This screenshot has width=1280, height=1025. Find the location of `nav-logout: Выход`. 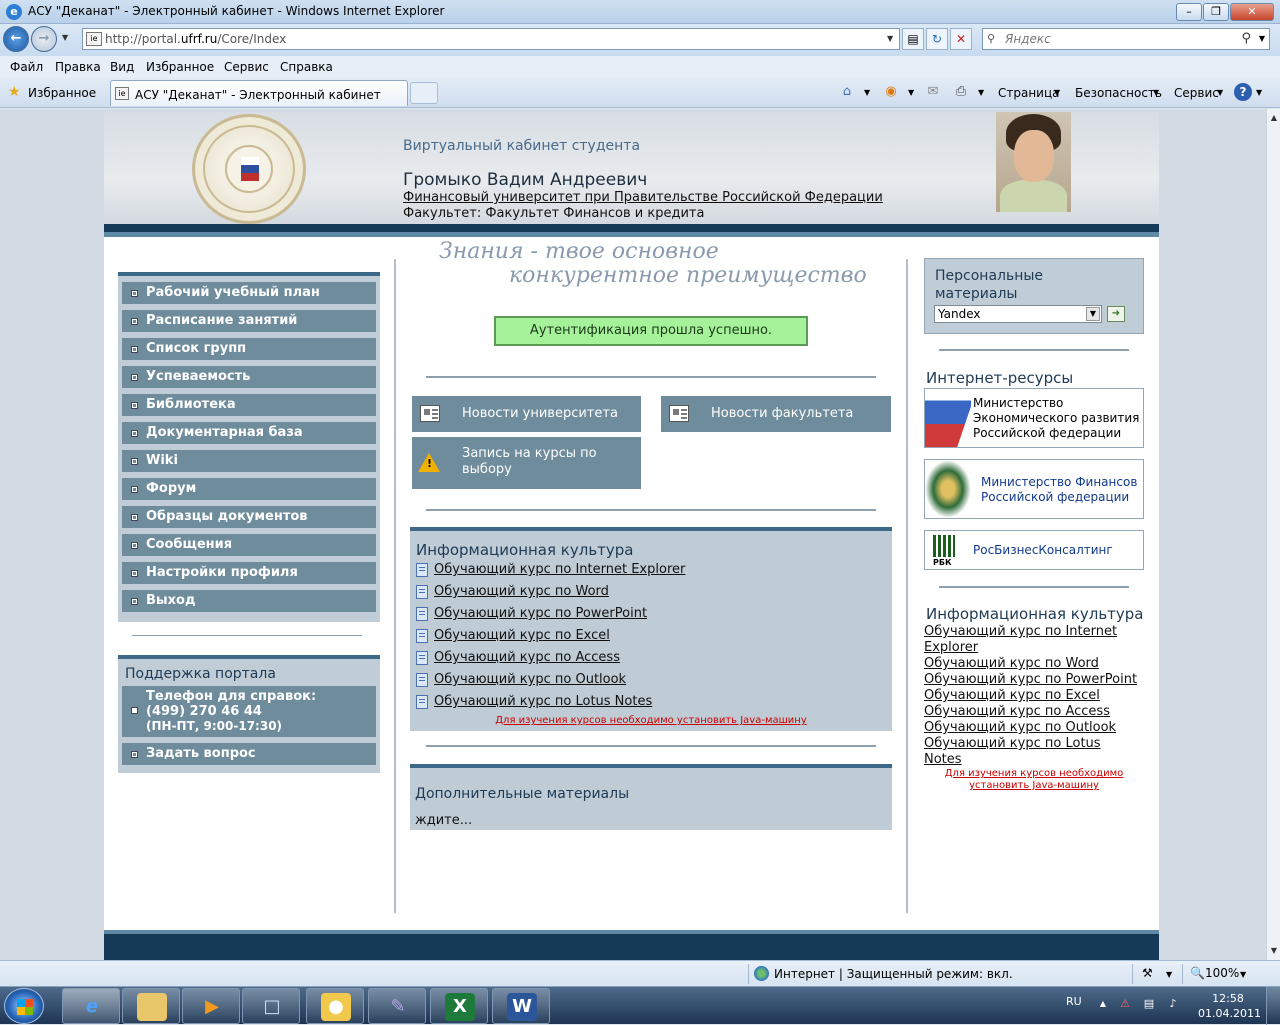

nav-logout: Выход is located at coordinates (249, 601).